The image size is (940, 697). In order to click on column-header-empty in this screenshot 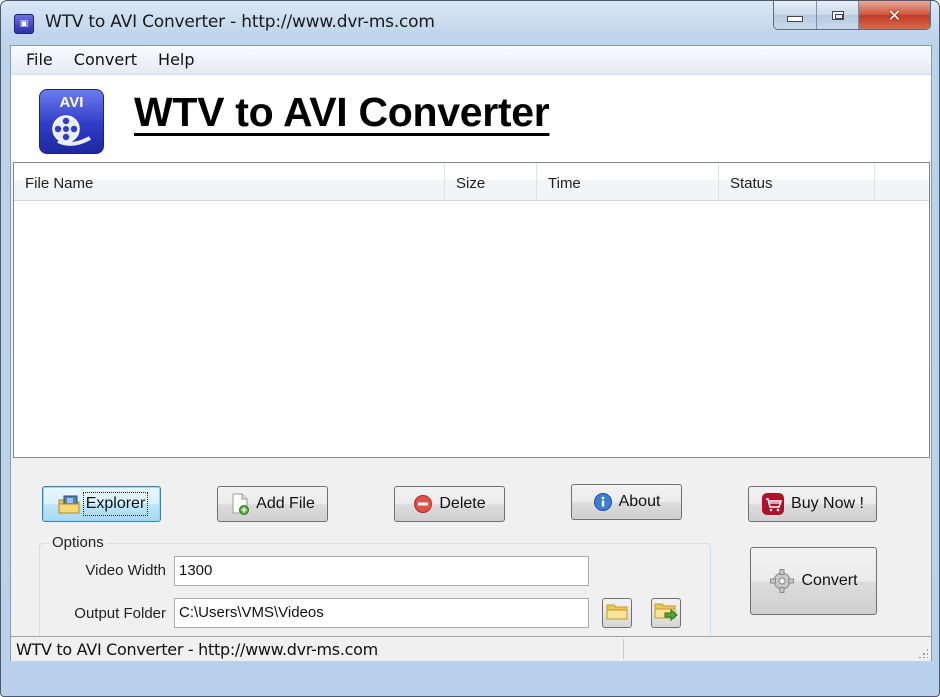, I will do `click(902, 181)`.